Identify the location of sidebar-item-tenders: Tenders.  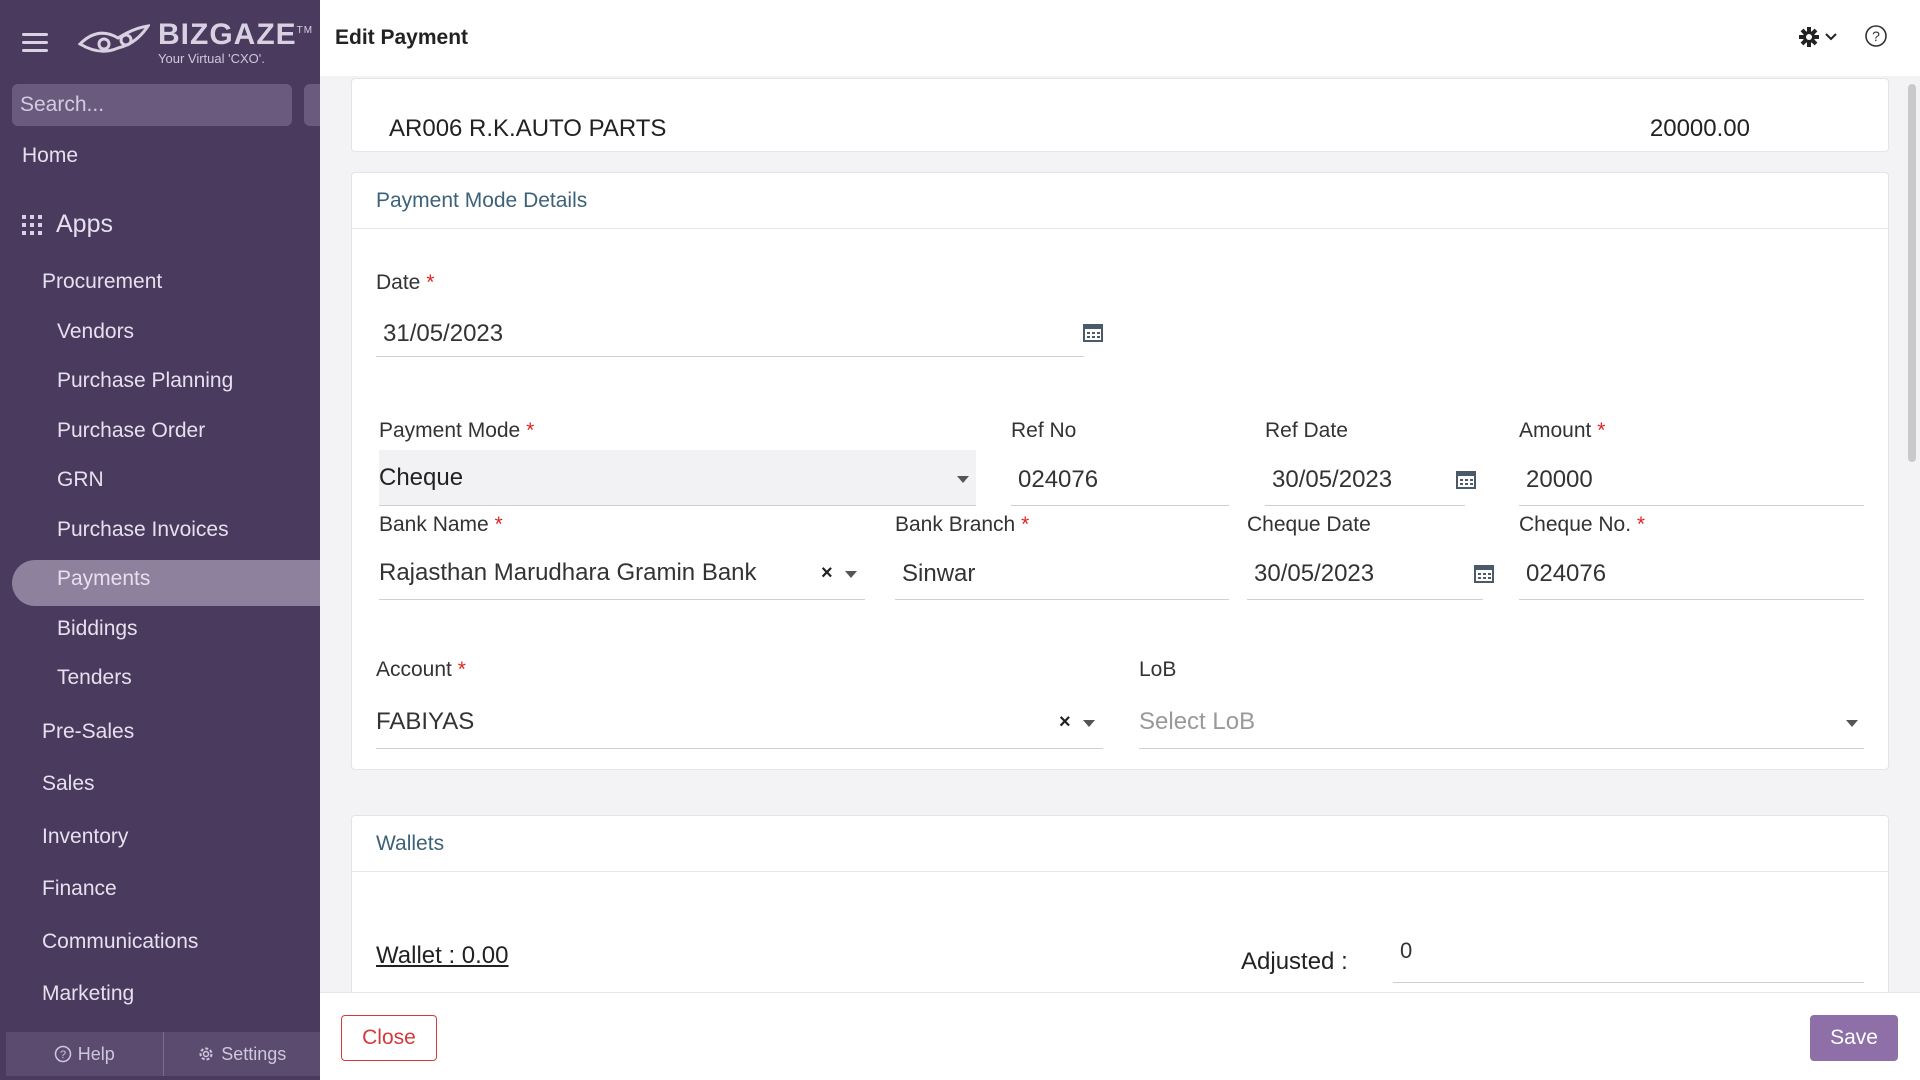
(94, 678).